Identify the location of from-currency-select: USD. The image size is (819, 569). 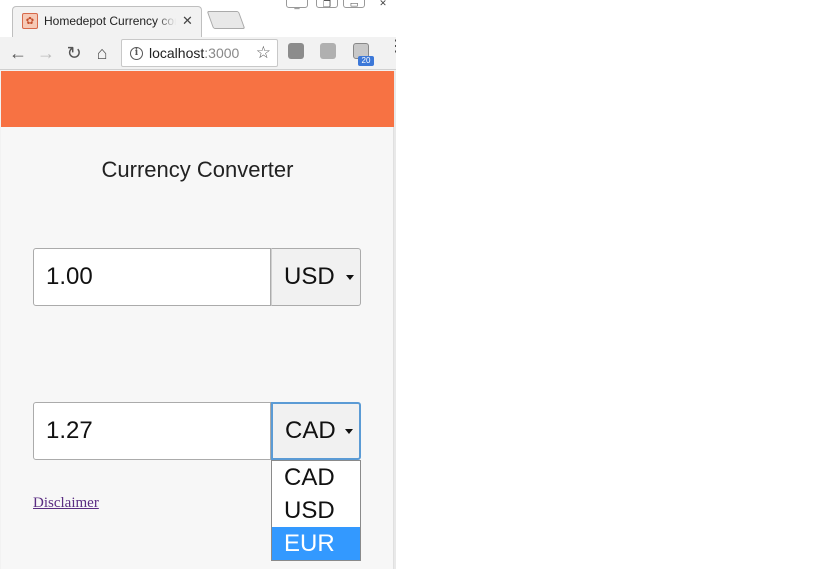
(316, 277).